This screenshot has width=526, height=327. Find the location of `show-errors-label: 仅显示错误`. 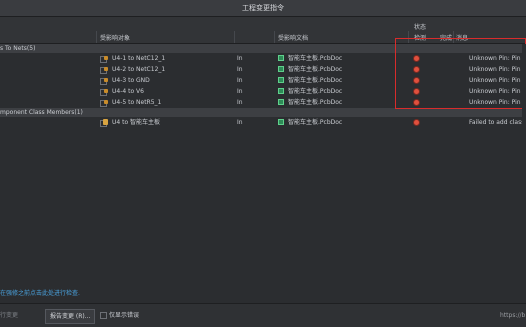

show-errors-label: 仅显示错误 is located at coordinates (124, 315).